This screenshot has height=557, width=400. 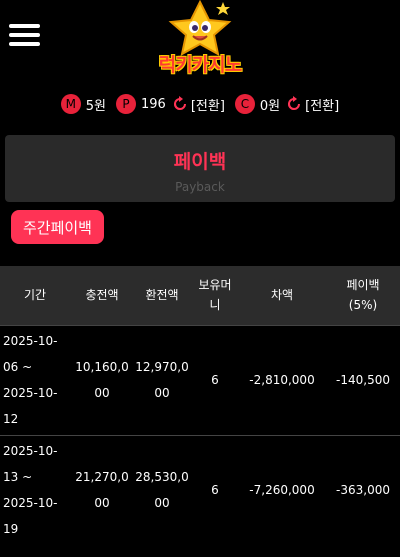 I want to click on c-convert-button: [전환], so click(x=322, y=104).